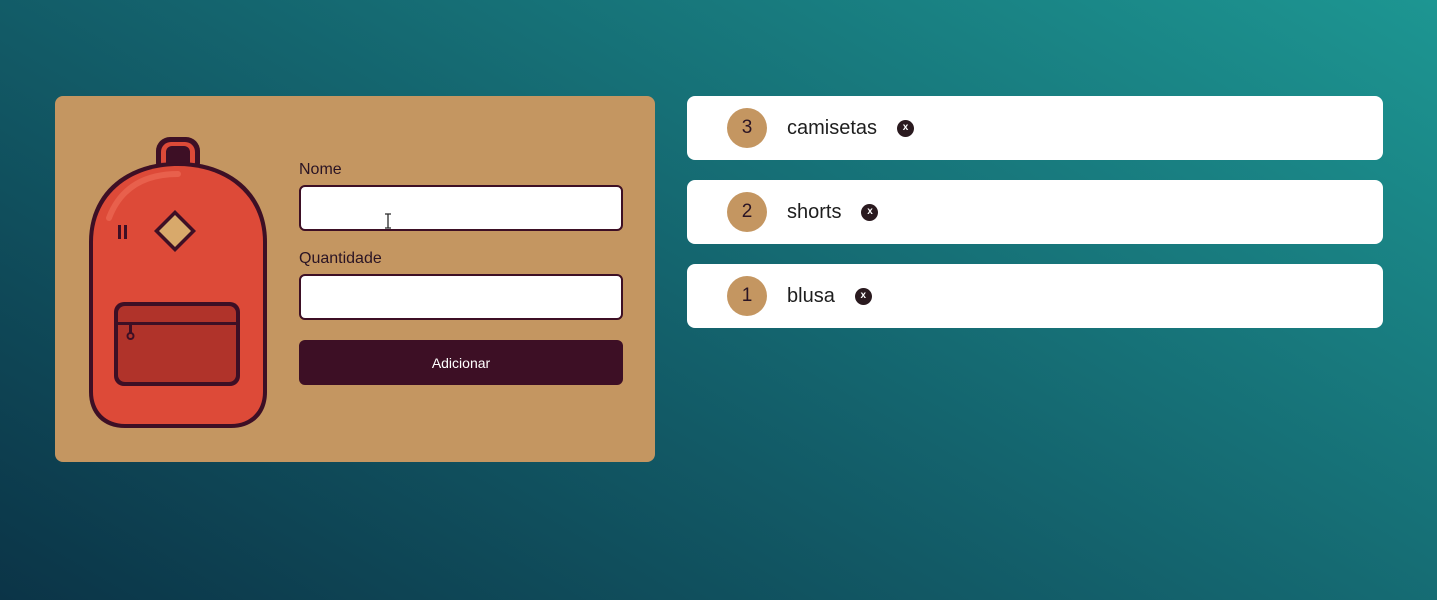 This screenshot has height=600, width=1437. I want to click on quantity-badge: 2, so click(747, 212).